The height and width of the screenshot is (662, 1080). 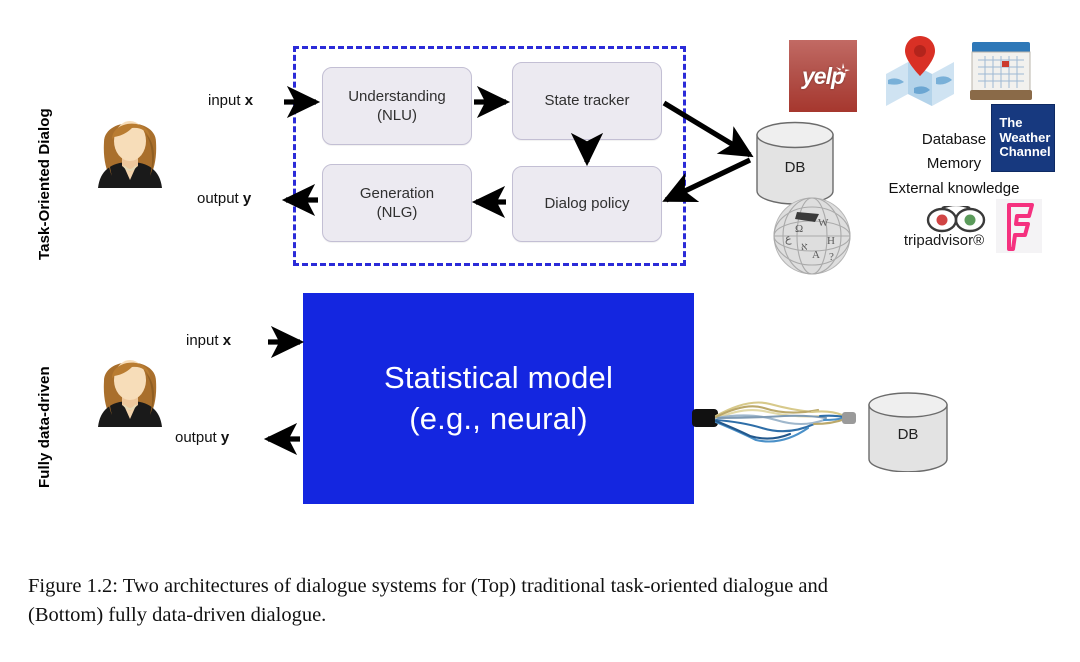 I want to click on pipeline-box-nlg: Generation (NLG), so click(x=397, y=203).